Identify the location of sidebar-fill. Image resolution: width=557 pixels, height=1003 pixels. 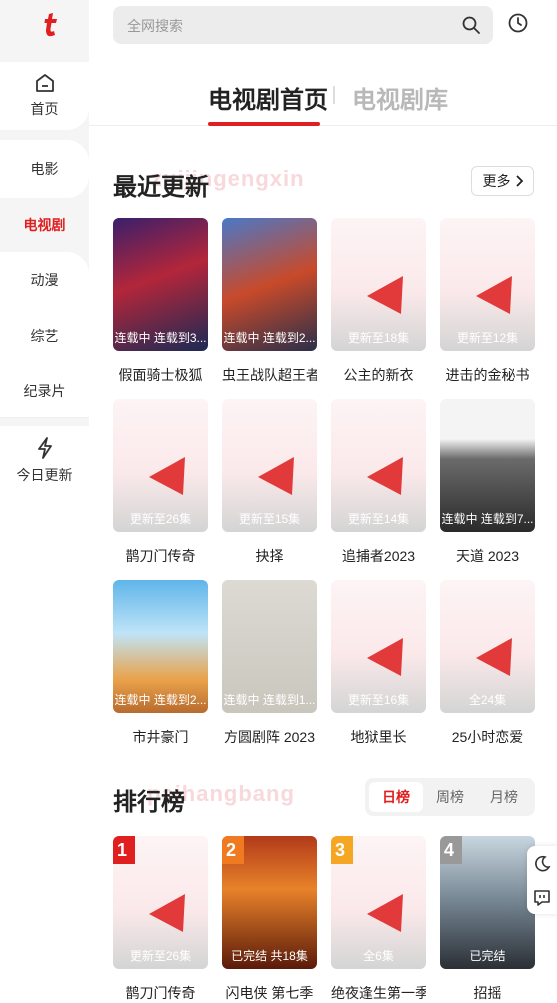
(44, 744).